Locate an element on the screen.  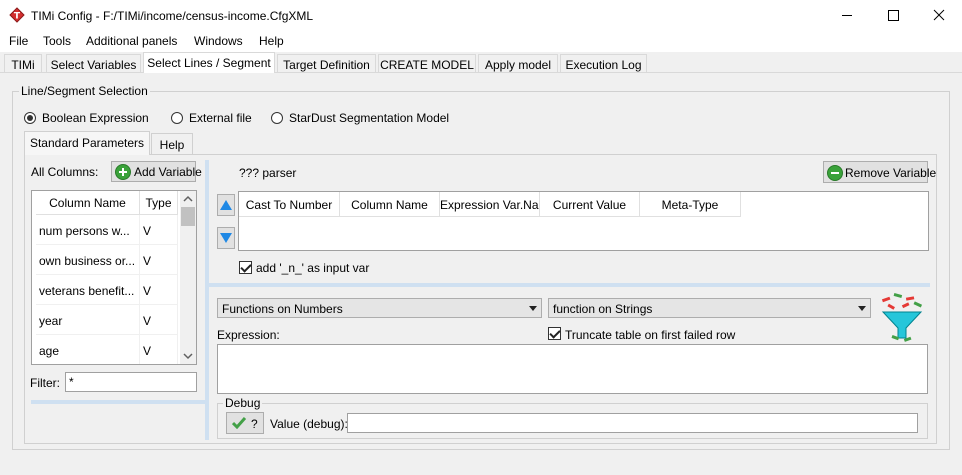
scroll-up-icon is located at coordinates (188, 199).